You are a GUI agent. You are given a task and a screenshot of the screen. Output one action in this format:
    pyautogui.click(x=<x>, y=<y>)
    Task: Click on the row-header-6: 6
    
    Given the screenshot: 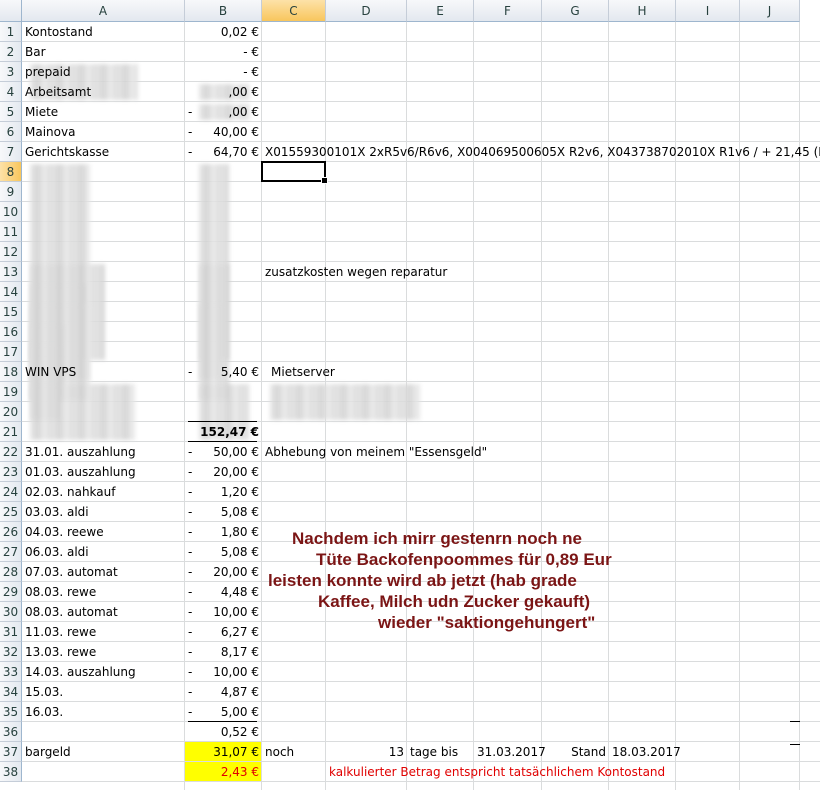 What is the action you would take?
    pyautogui.click(x=11, y=132)
    